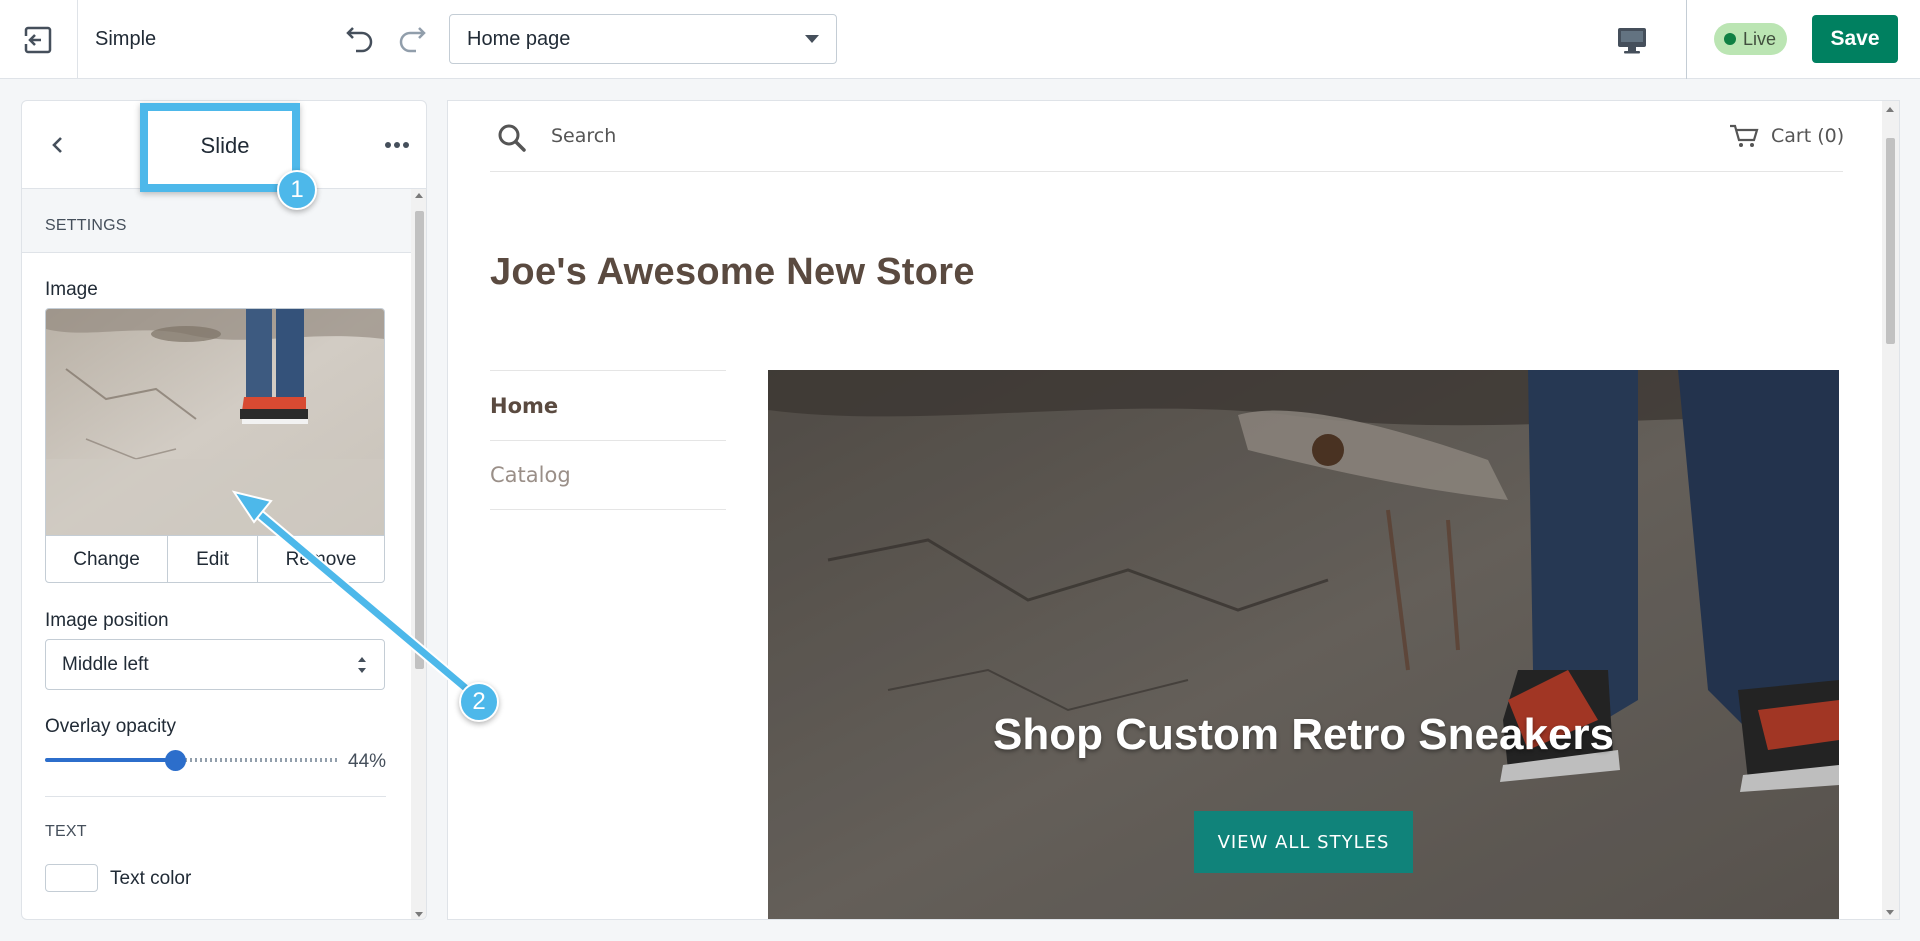 This screenshot has width=1920, height=941. Describe the element at coordinates (1890, 510) in the screenshot. I see `preview-scrollbar` at that location.